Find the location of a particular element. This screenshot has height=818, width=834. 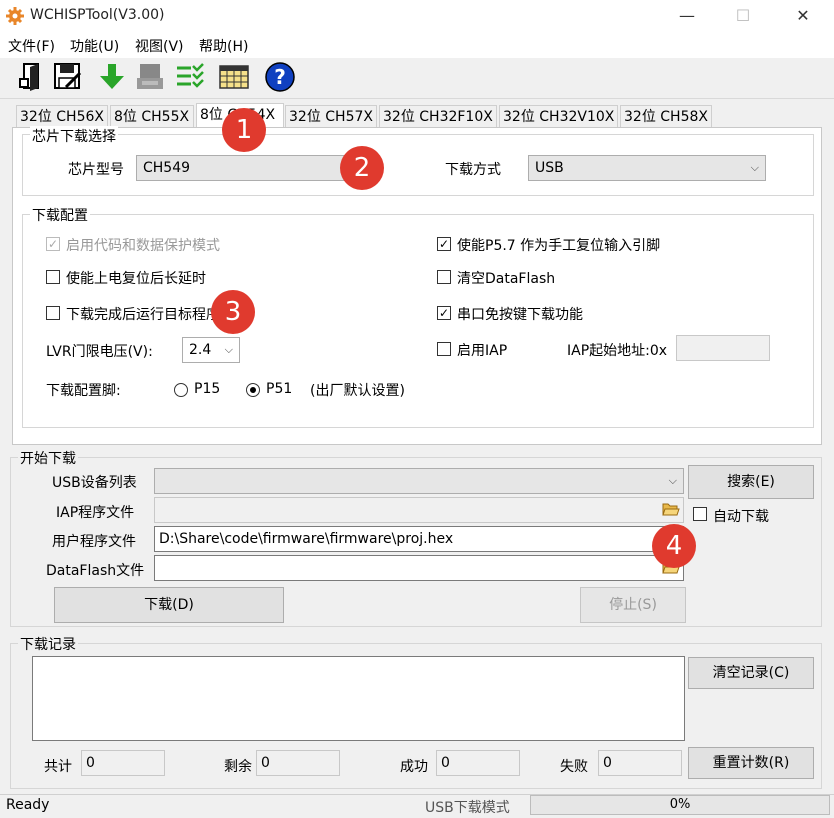

maximize-button: ☐ is located at coordinates (743, 16).